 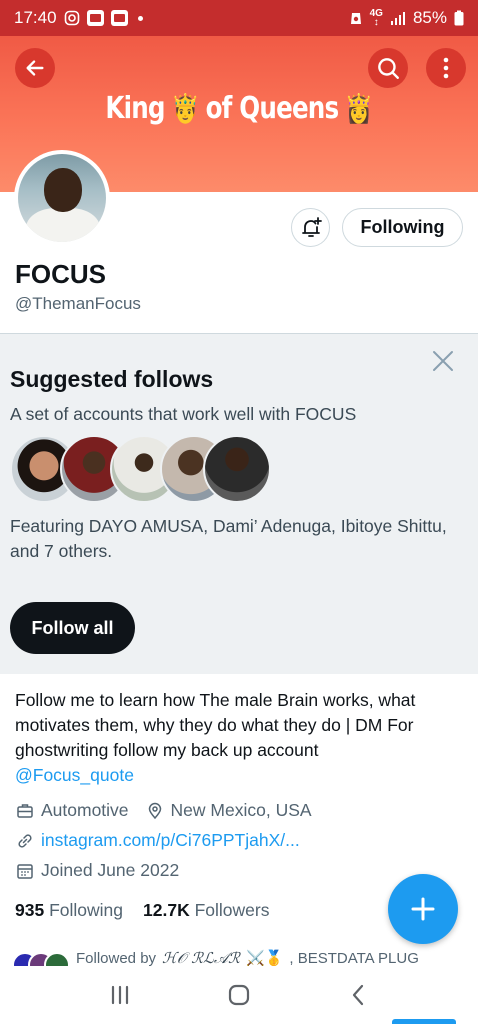 What do you see at coordinates (232, 910) in the screenshot?
I see `followers-label: Followers` at bounding box center [232, 910].